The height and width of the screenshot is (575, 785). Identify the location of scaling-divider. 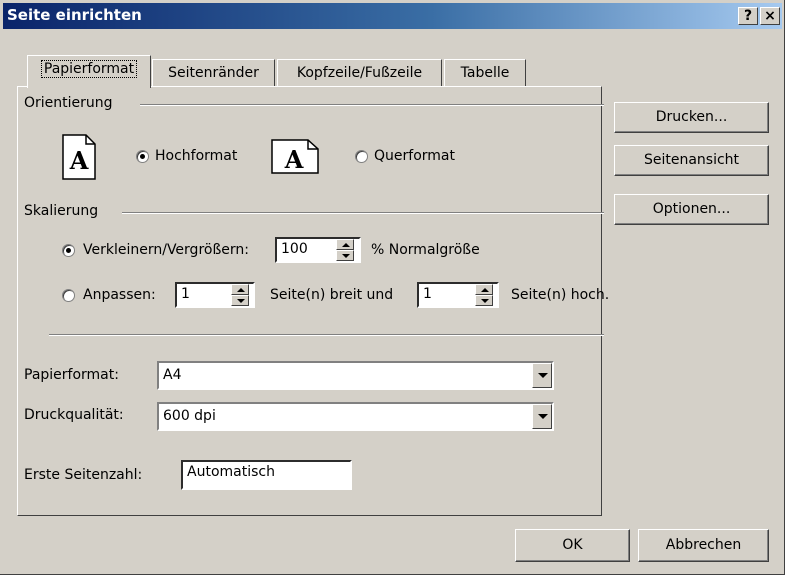
(363, 213).